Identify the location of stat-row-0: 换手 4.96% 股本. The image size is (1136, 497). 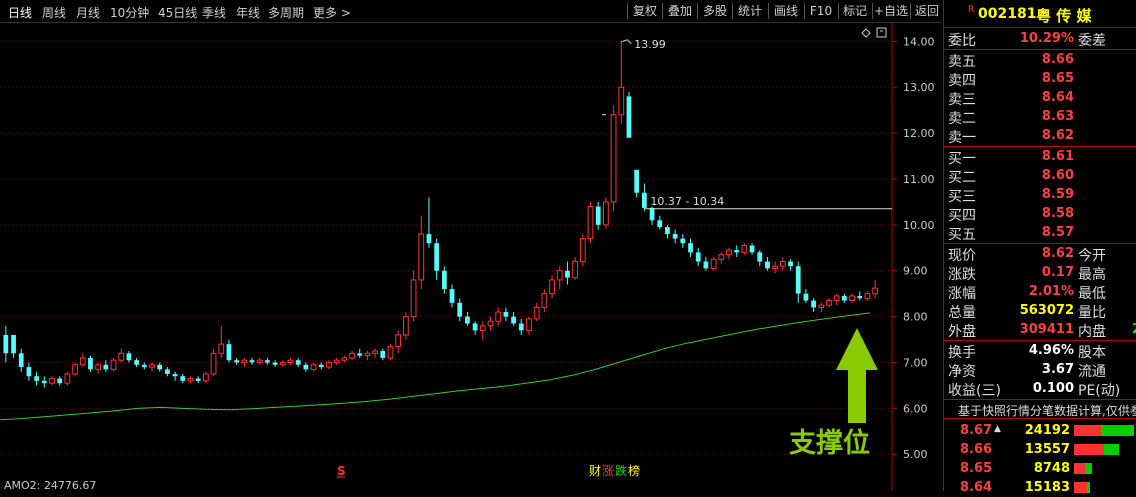
(1040, 351).